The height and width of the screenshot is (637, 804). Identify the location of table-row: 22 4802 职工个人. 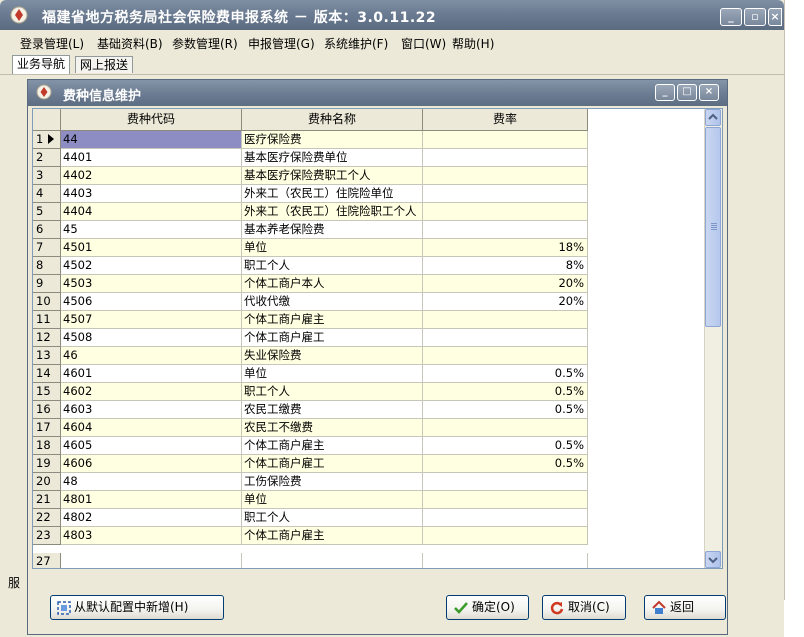
(310, 518).